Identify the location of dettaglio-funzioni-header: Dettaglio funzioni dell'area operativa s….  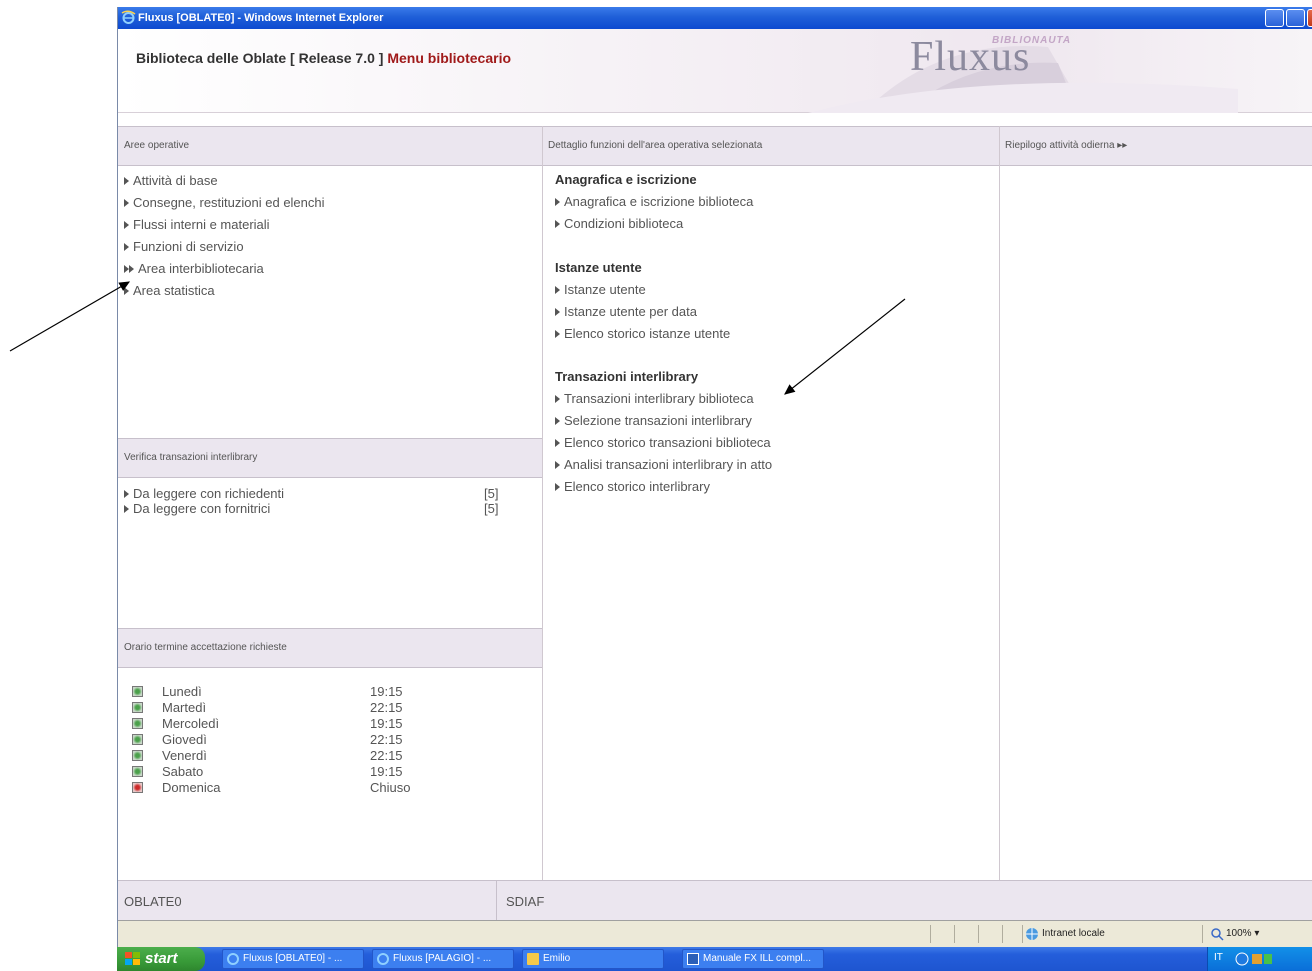
(770, 146).